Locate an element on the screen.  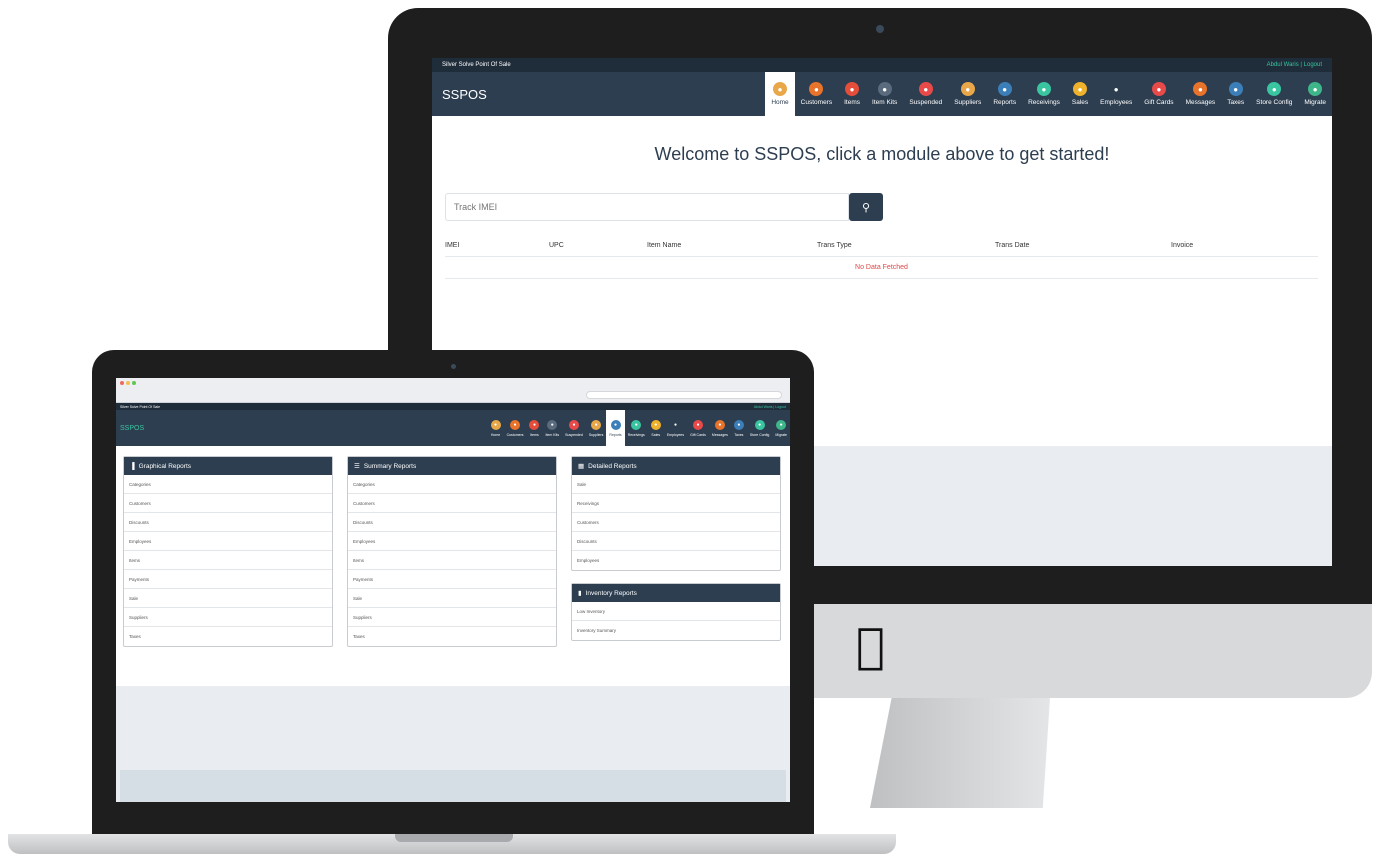
report-link: Inventory Summary is located at coordinates (676, 630).